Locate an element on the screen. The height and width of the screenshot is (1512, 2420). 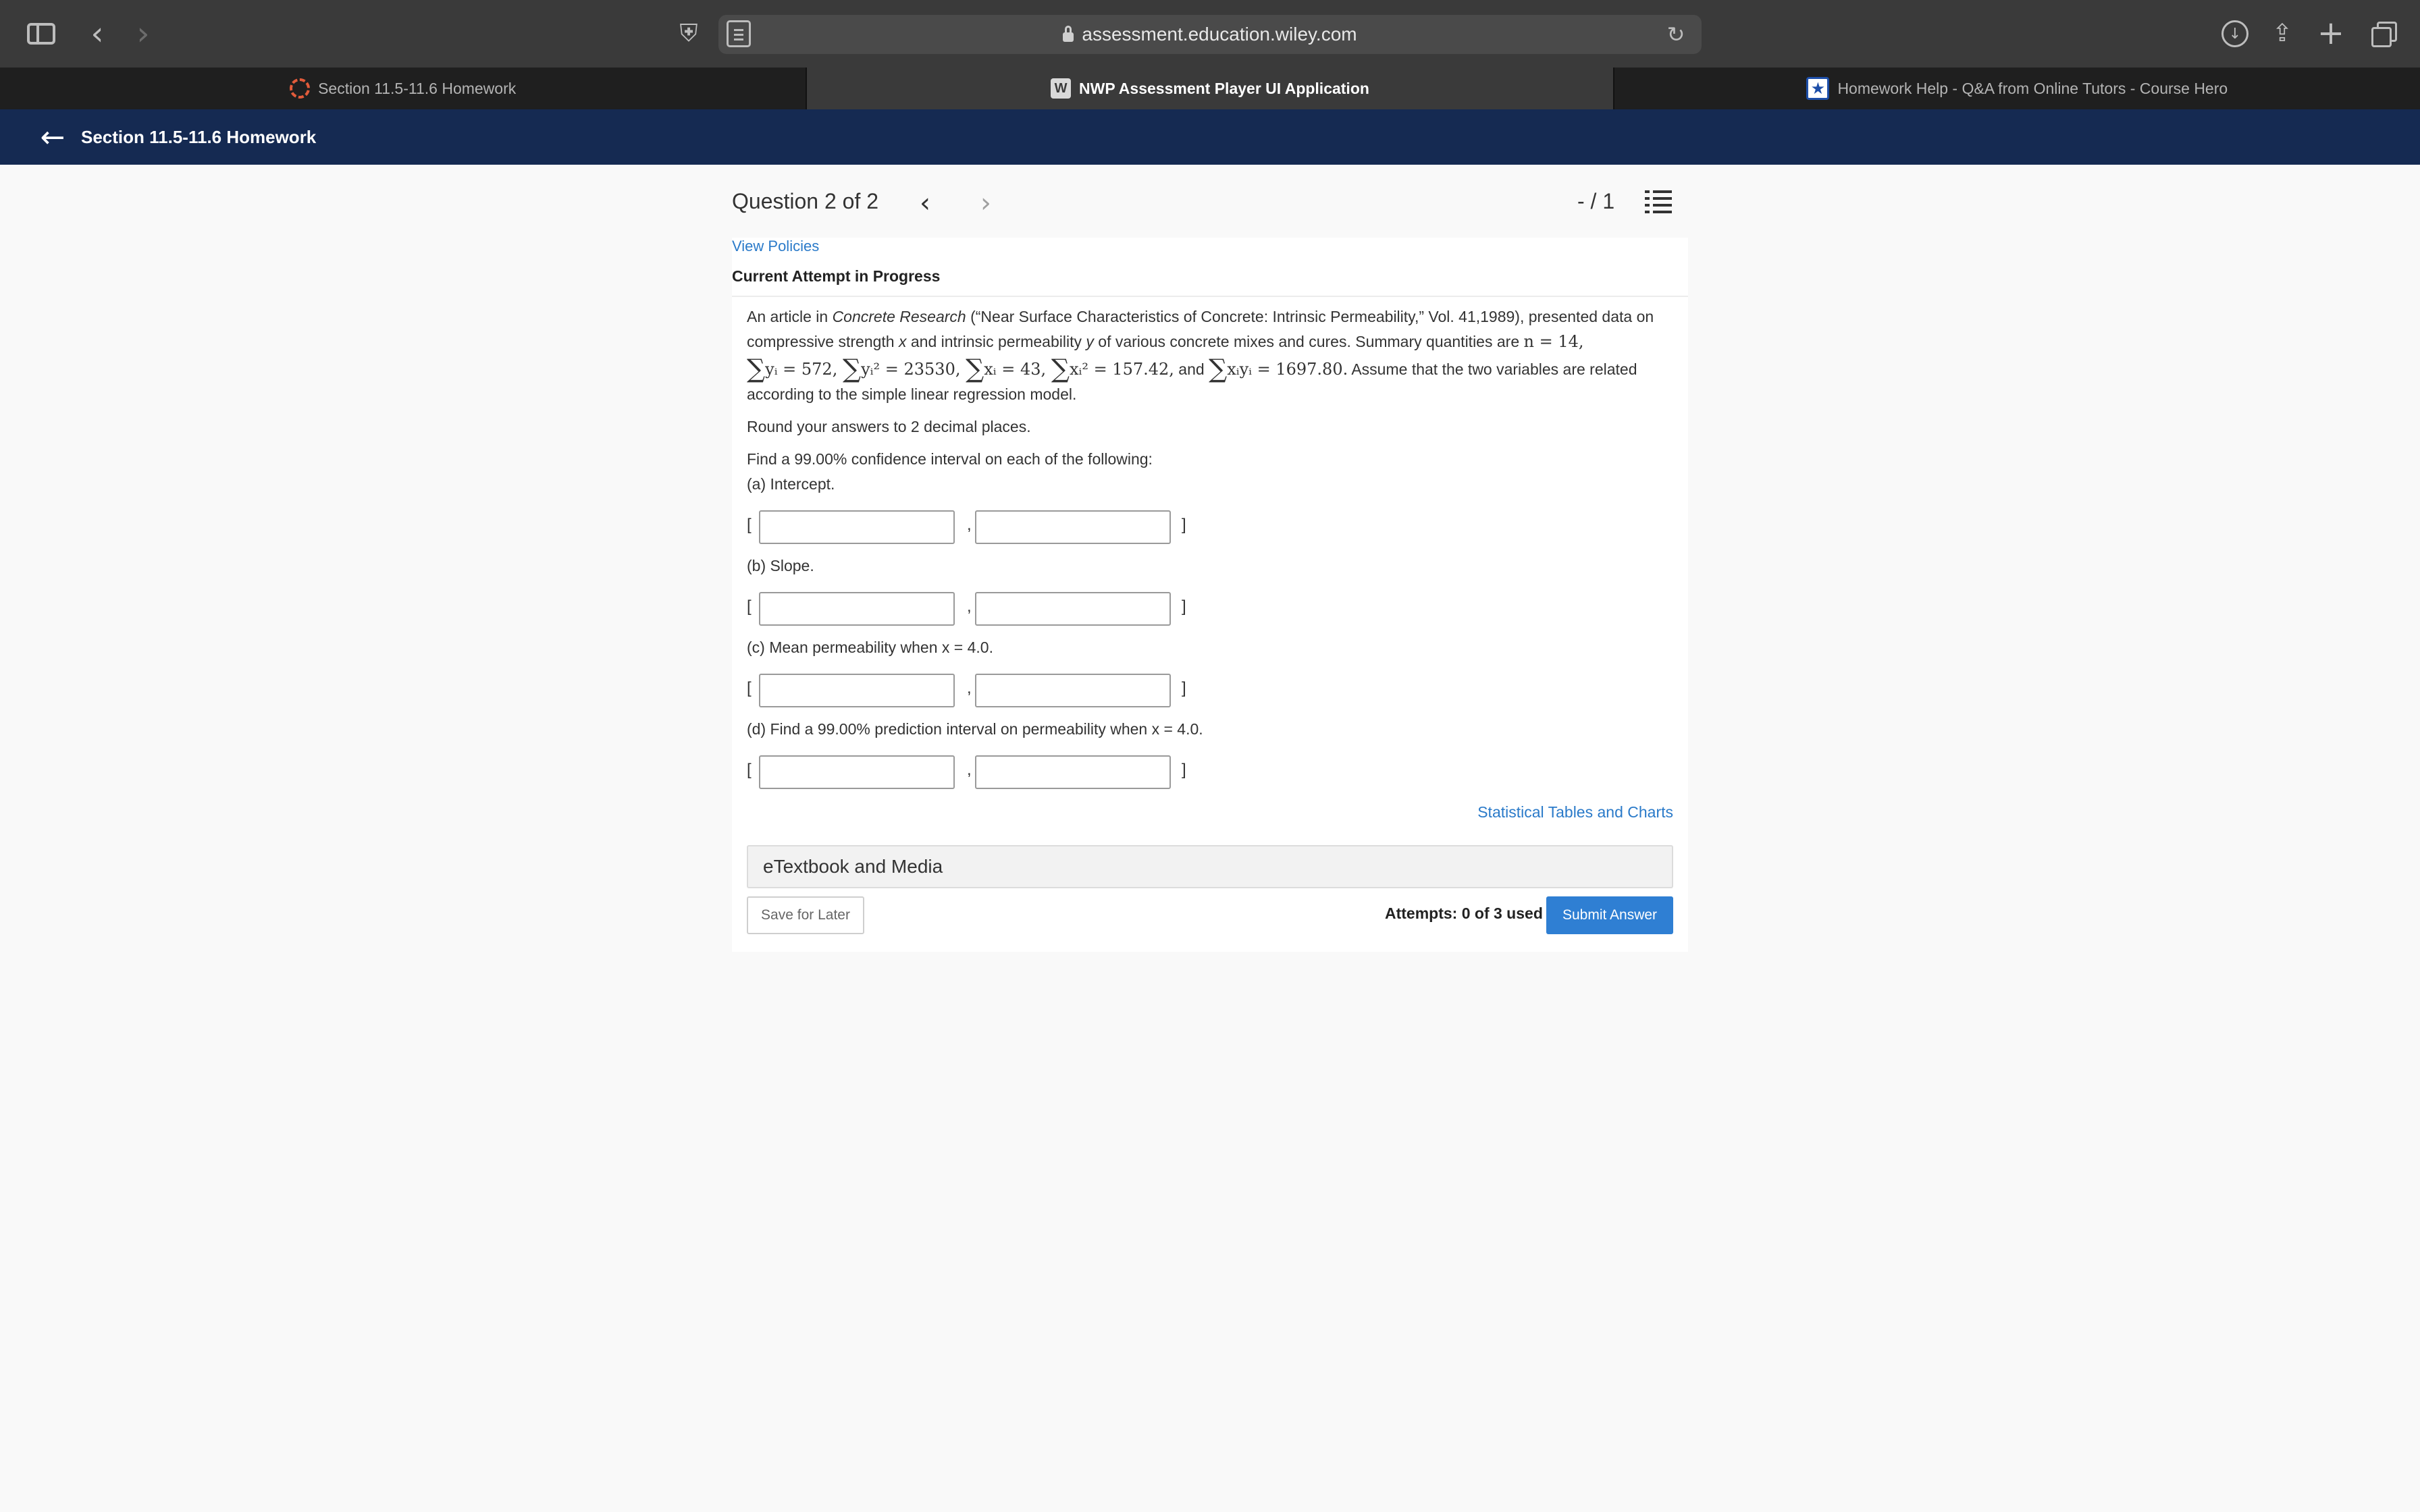
url-text: assessment.education.wiley.com is located at coordinates (1219, 34).